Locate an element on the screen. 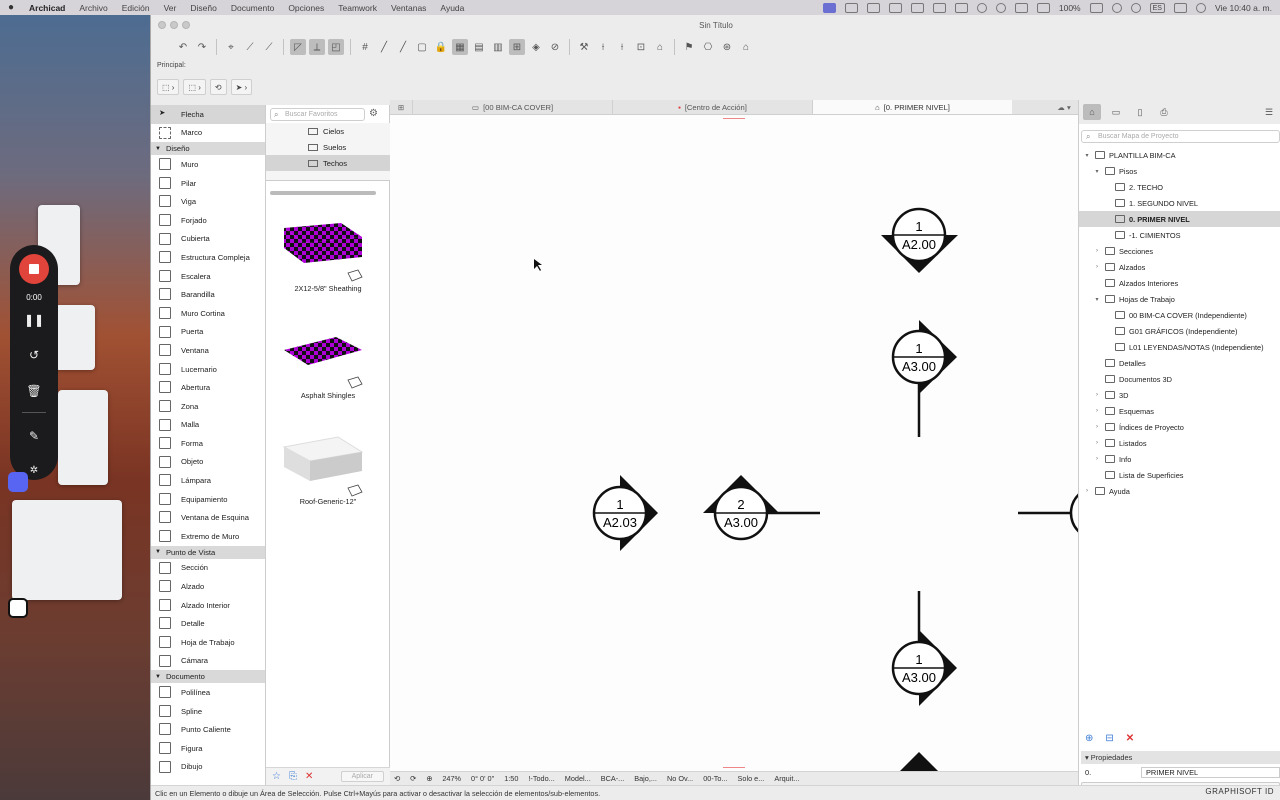  tool-seccion: Sección is located at coordinates (208, 568).